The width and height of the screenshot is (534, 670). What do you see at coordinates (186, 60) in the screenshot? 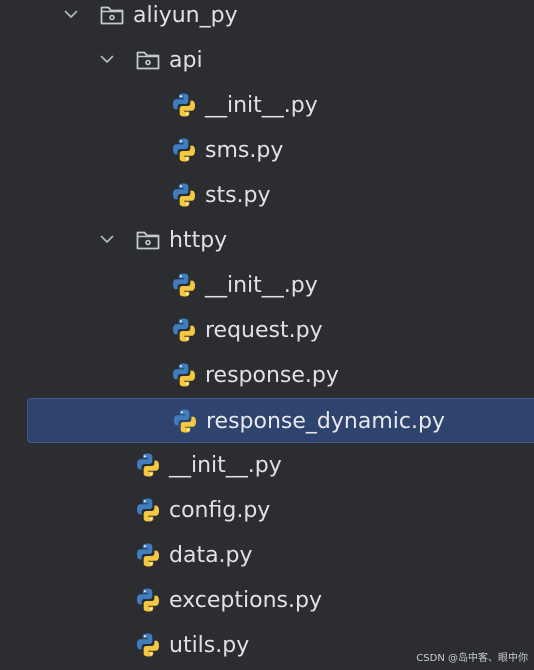
I see `tree-item-label: api` at bounding box center [186, 60].